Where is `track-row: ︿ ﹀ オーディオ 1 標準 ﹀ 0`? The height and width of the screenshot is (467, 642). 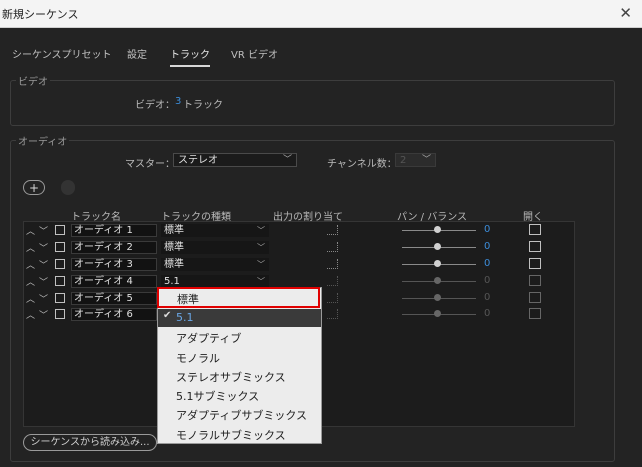
track-row: ︿ ﹀ オーディオ 1 標準 ﹀ 0 is located at coordinates (298, 231).